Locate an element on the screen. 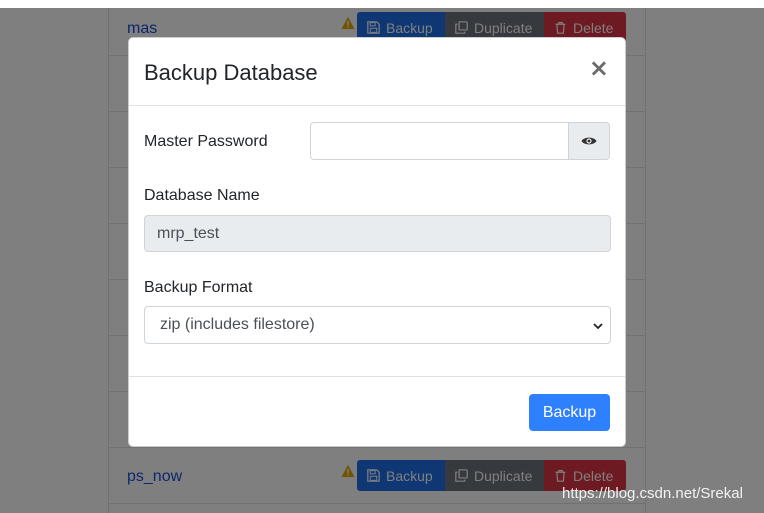 This screenshot has height=513, width=764. database-name-label: Database Name is located at coordinates (202, 195).